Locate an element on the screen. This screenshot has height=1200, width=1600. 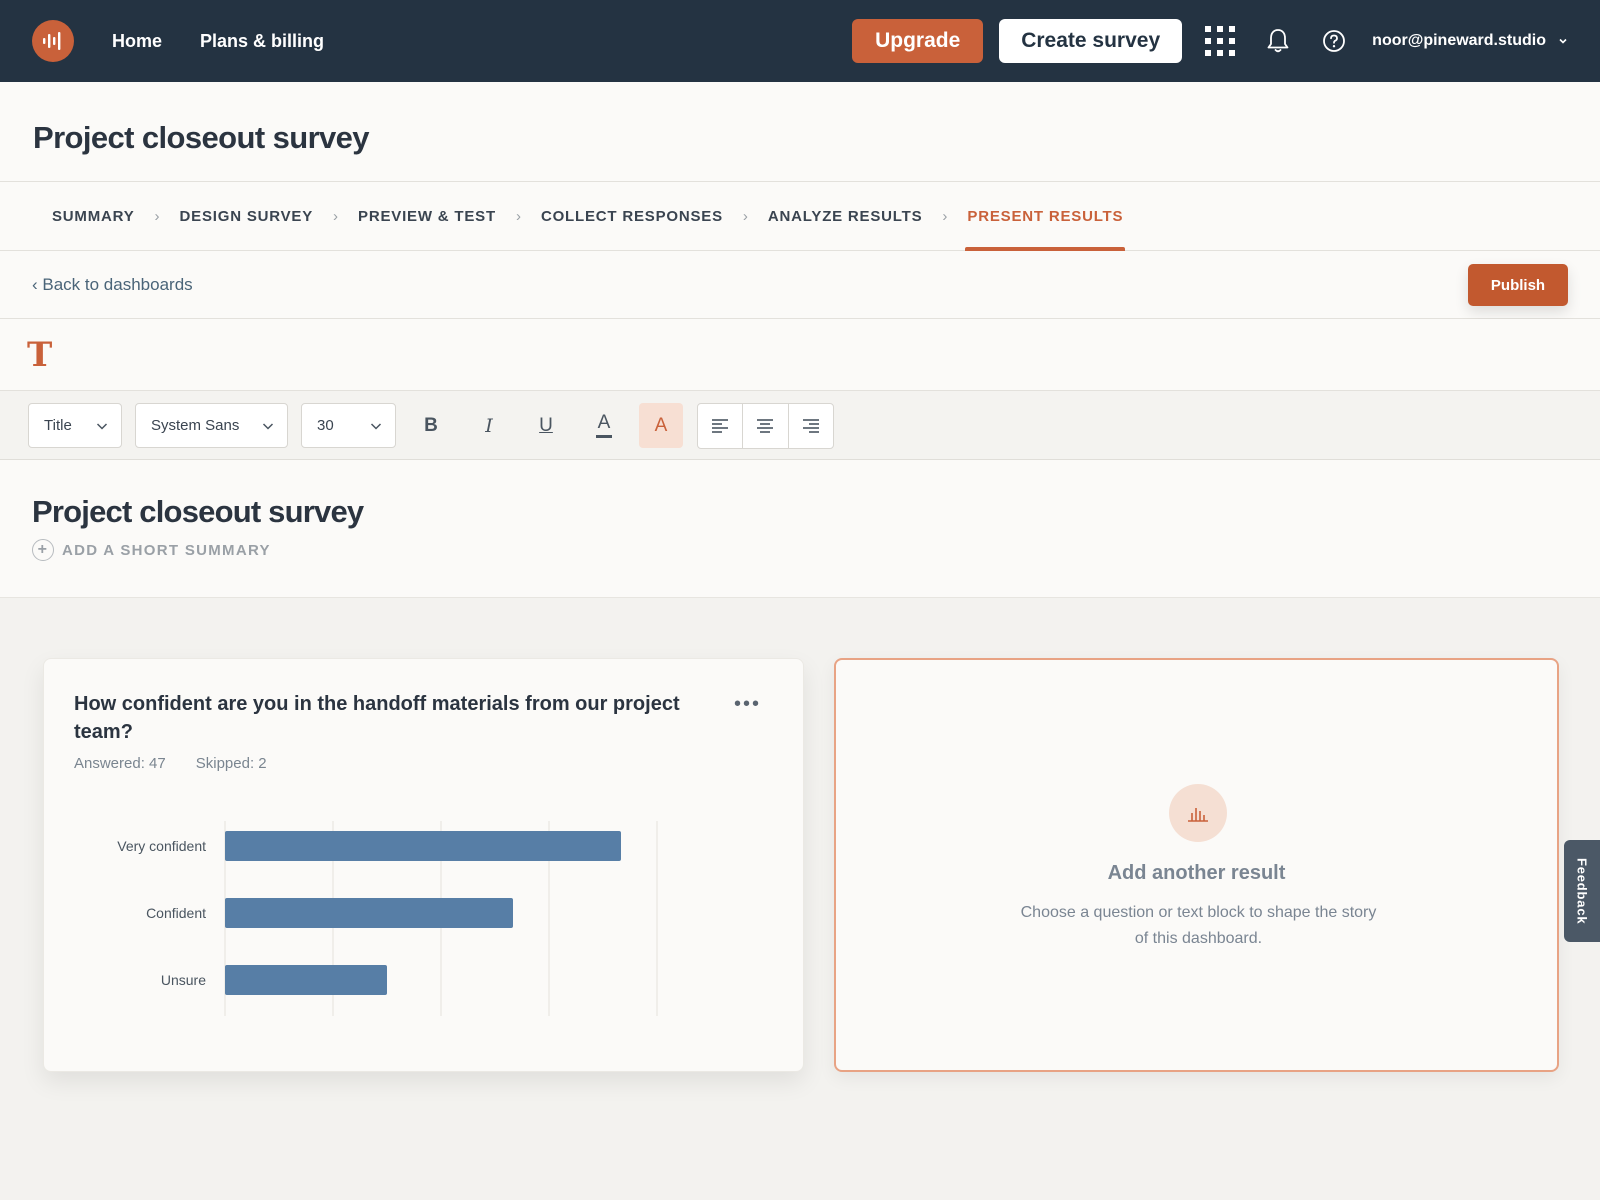
upgrade-button: Upgrade is located at coordinates (918, 41).